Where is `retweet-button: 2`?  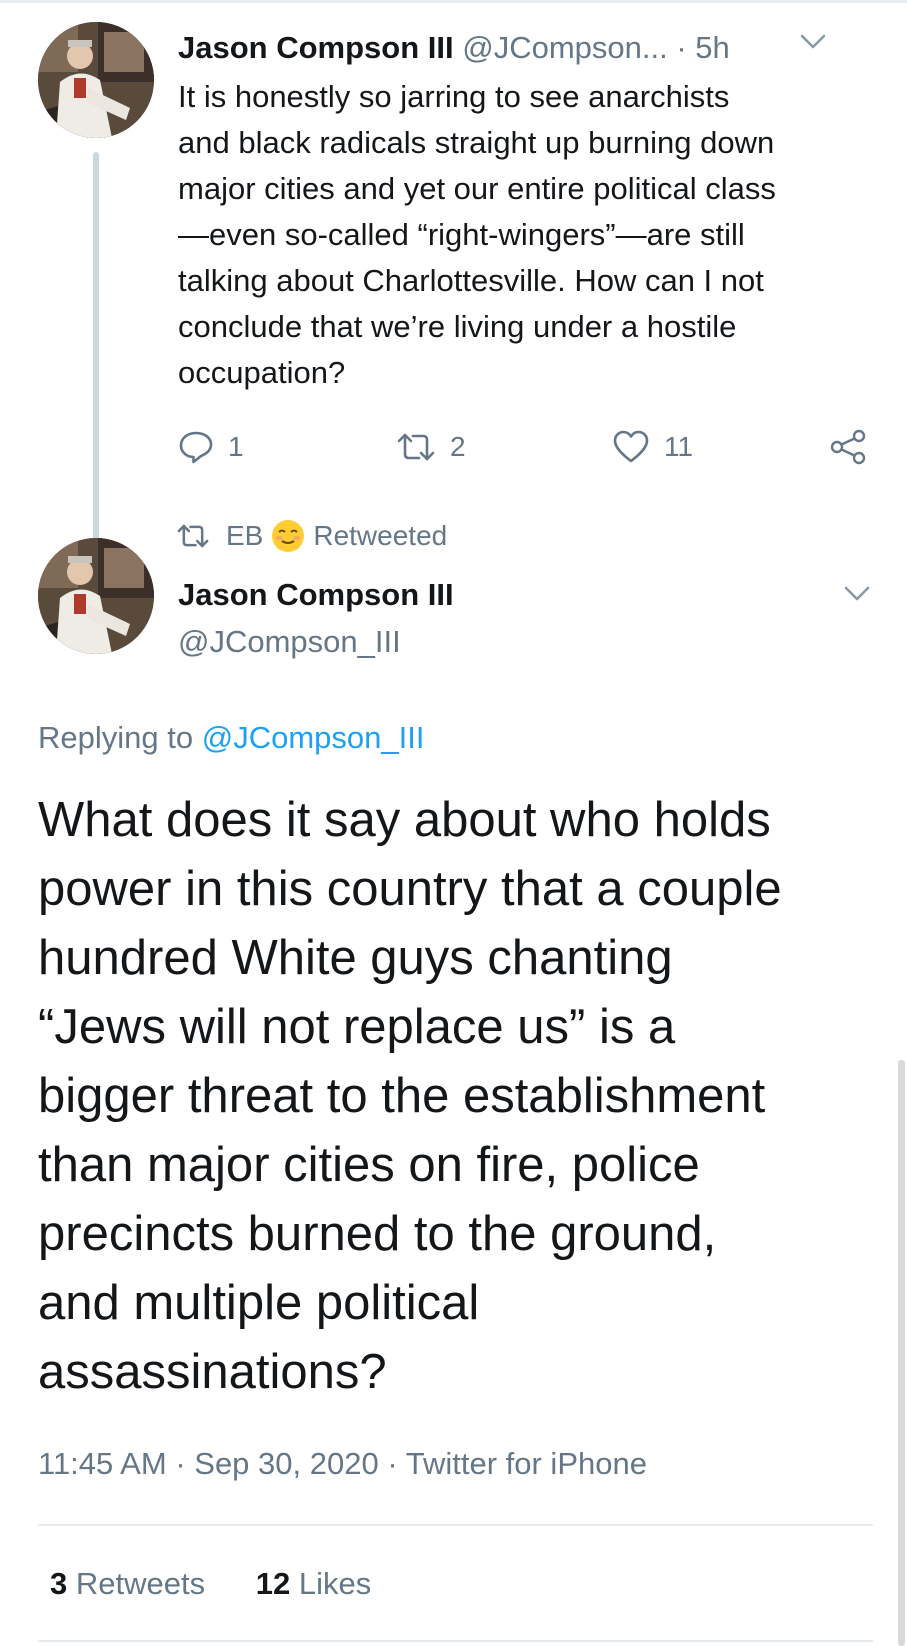 retweet-button: 2 is located at coordinates (431, 447).